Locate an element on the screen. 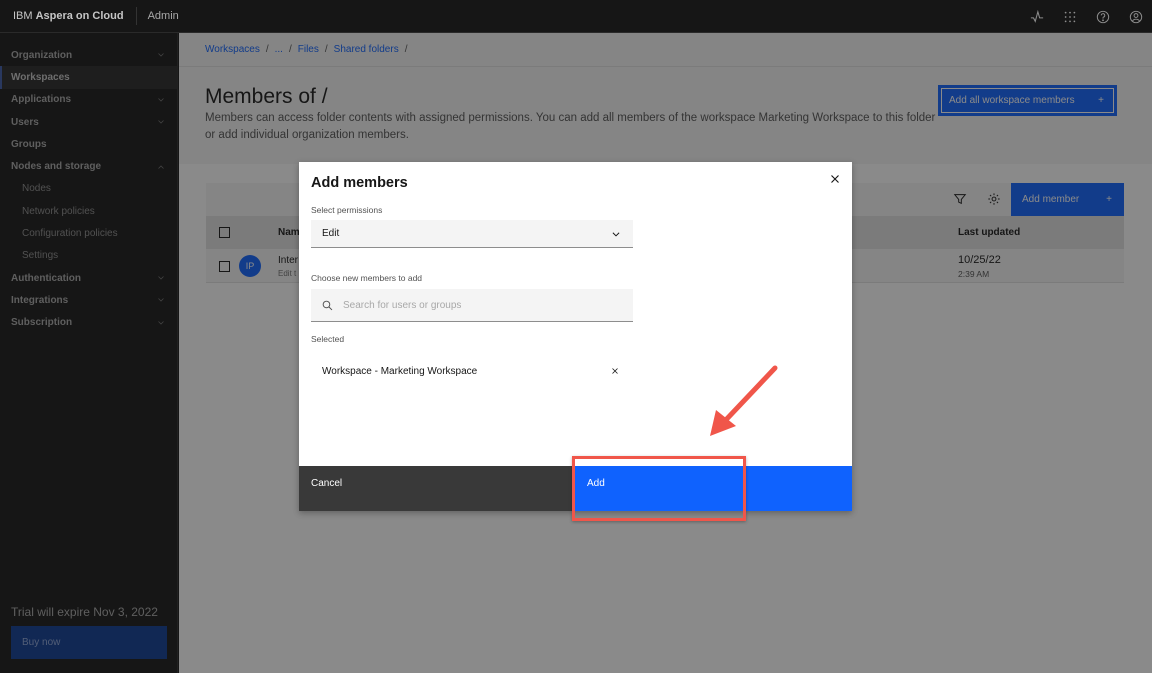  close-icon is located at coordinates (835, 179).